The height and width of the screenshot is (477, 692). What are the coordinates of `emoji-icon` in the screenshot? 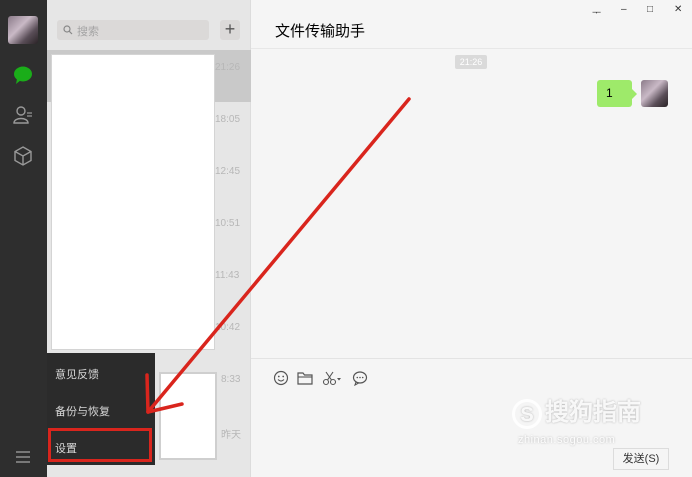 It's located at (281, 378).